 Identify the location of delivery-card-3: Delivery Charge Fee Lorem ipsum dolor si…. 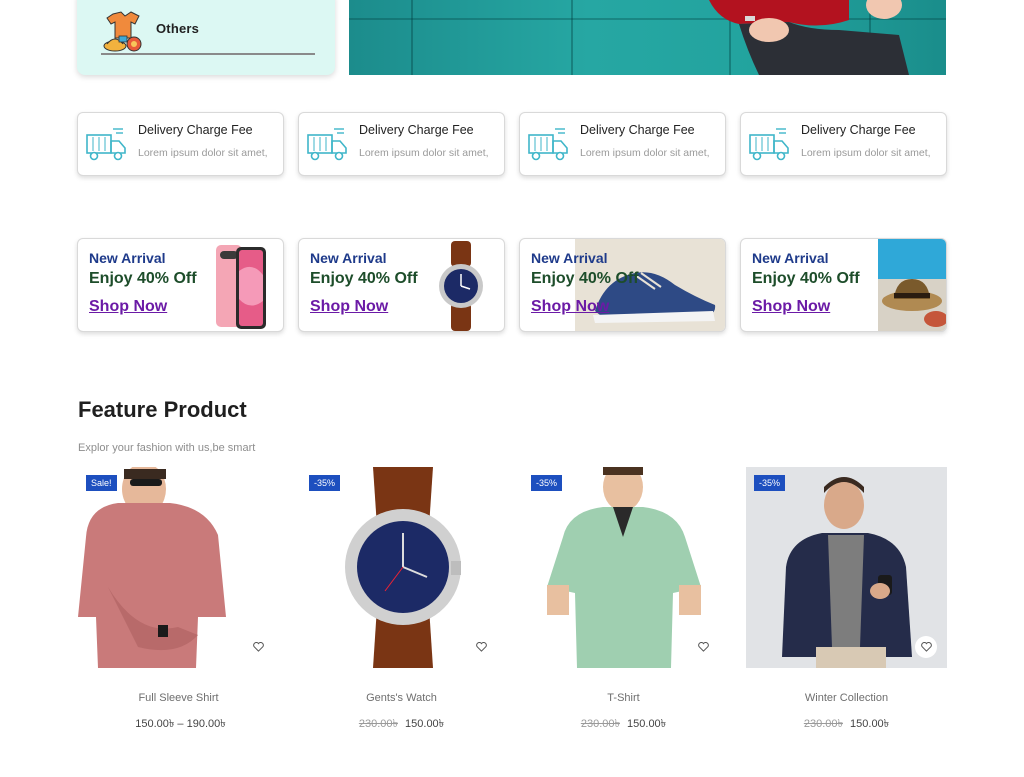
(622, 144).